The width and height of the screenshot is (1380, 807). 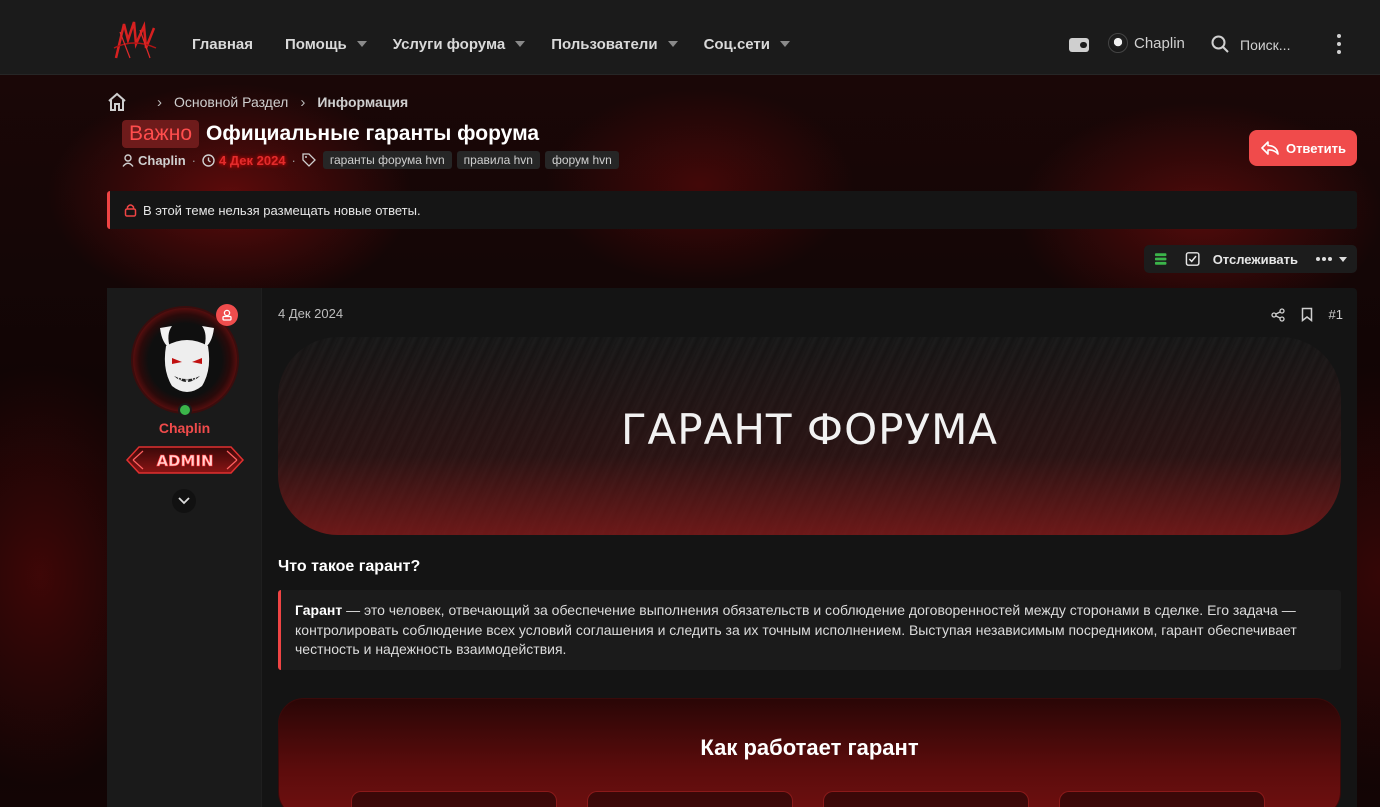 What do you see at coordinates (1336, 314) in the screenshot?
I see `post-number: #1` at bounding box center [1336, 314].